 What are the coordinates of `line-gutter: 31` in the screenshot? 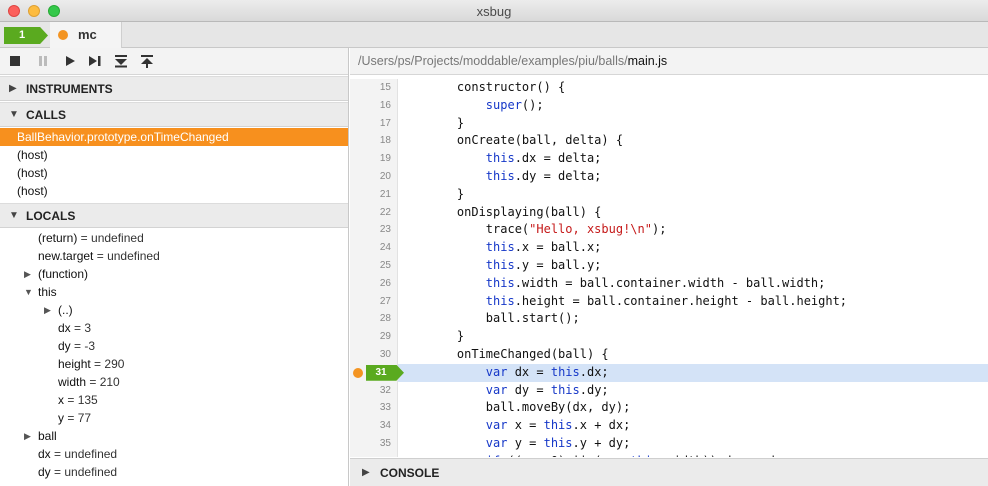 It's located at (377, 372).